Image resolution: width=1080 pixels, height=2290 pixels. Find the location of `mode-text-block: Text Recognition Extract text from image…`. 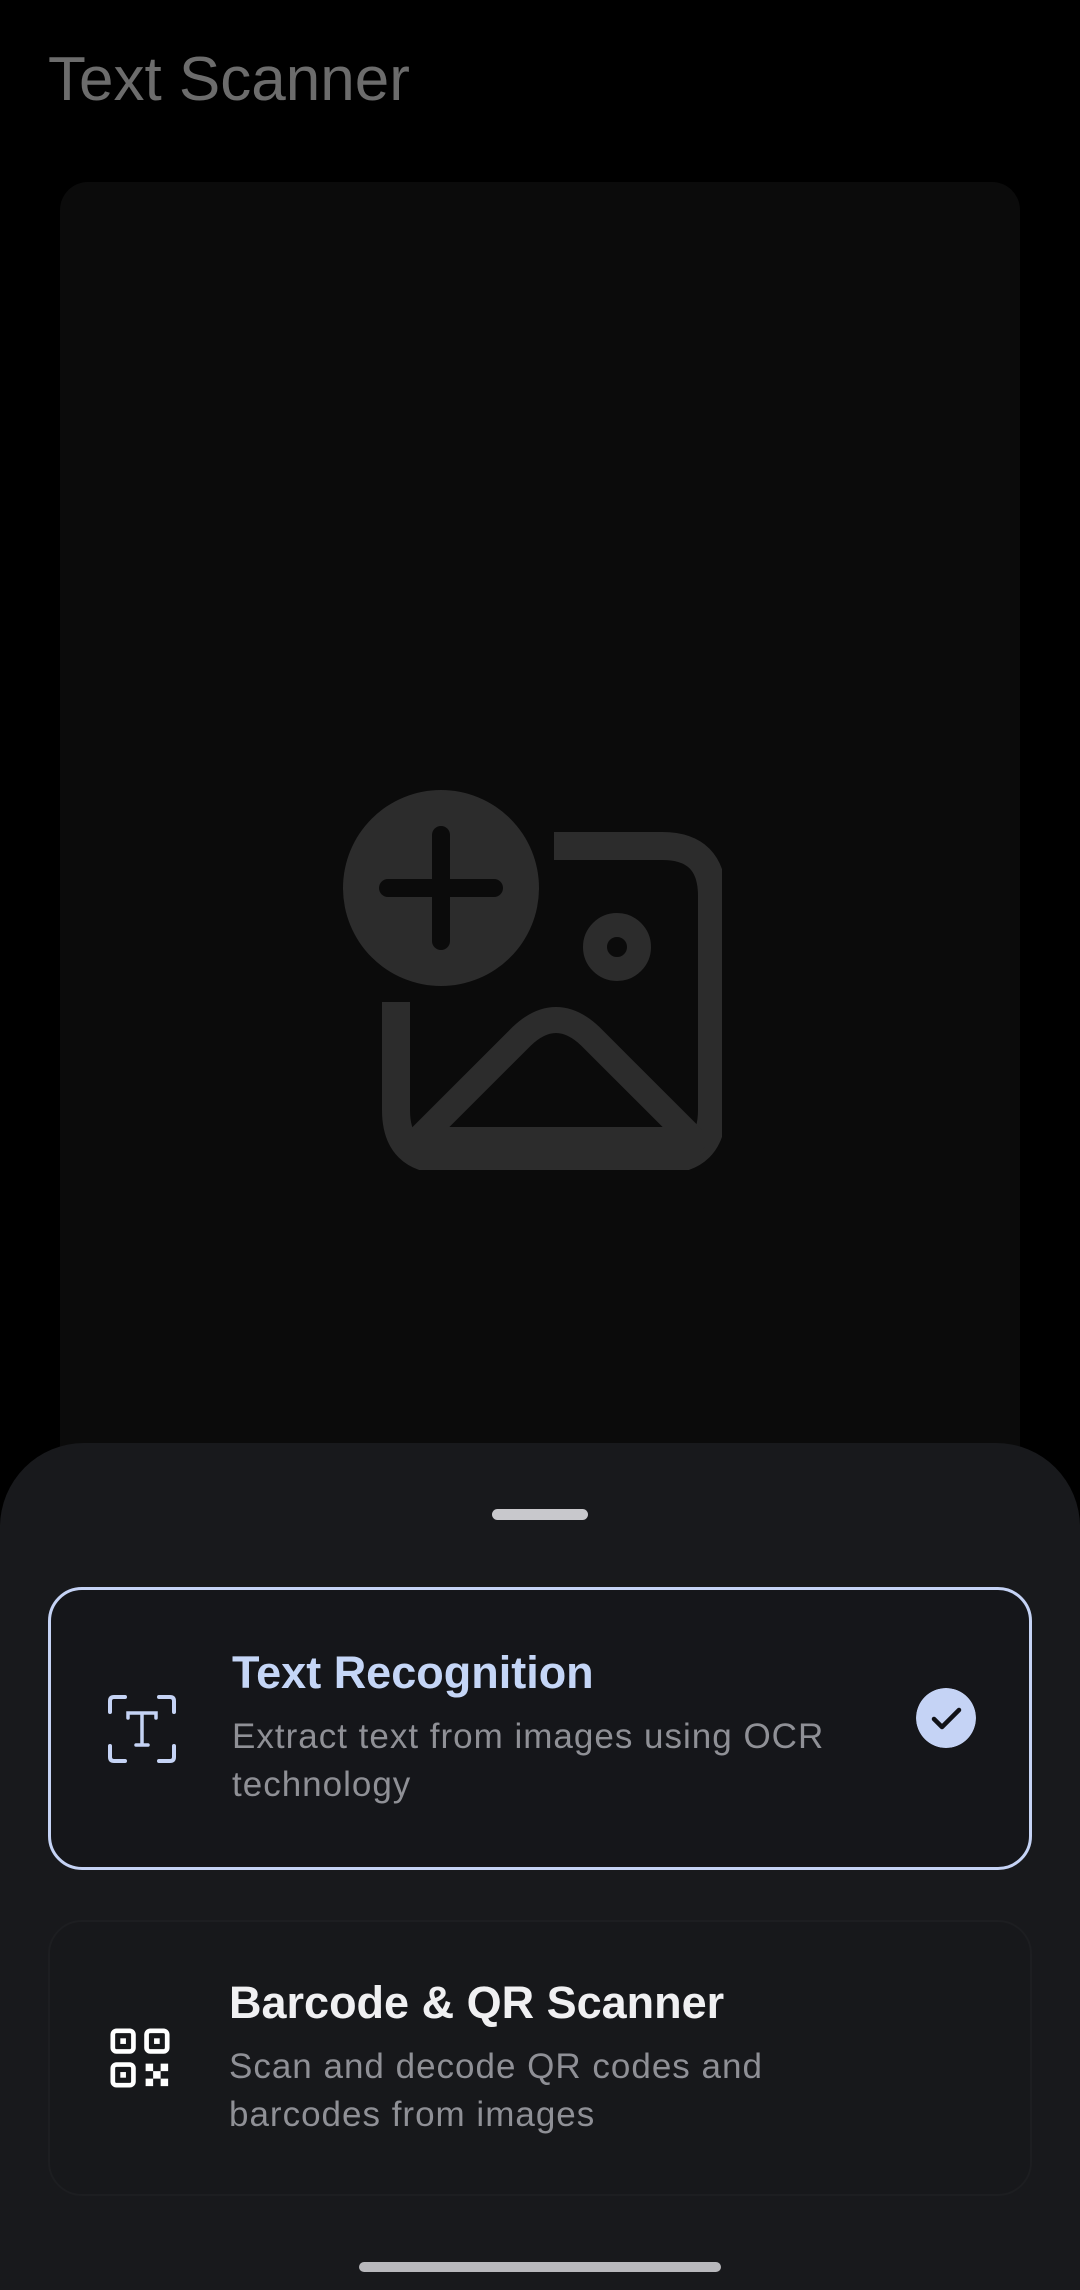

mode-text-block: Text Recognition Extract text from image… is located at coordinates (575, 1728).